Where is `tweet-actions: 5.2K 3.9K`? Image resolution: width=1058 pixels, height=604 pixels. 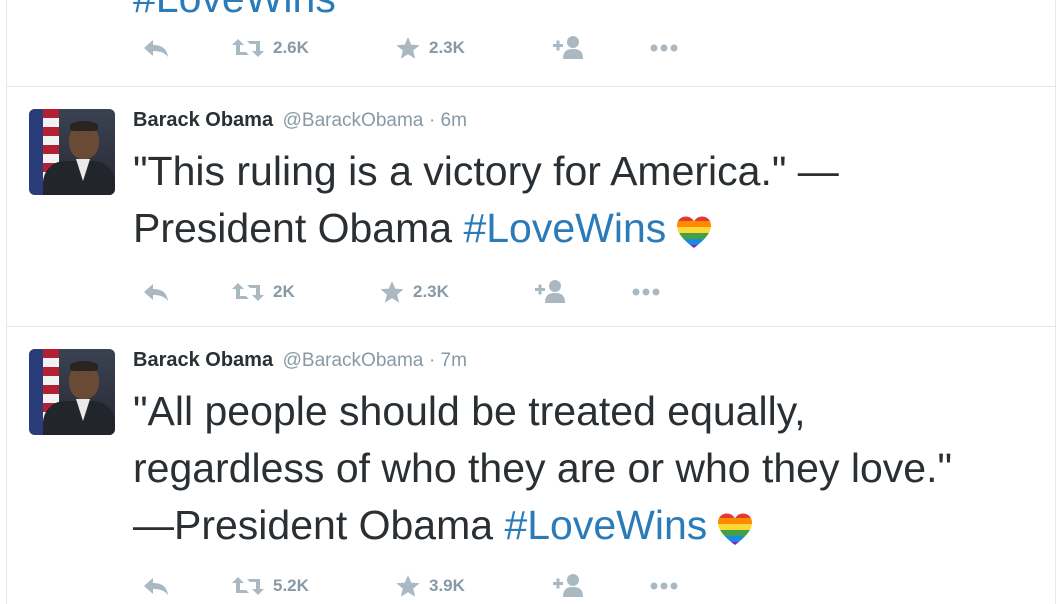 tweet-actions: 5.2K 3.9K is located at coordinates (491, 586).